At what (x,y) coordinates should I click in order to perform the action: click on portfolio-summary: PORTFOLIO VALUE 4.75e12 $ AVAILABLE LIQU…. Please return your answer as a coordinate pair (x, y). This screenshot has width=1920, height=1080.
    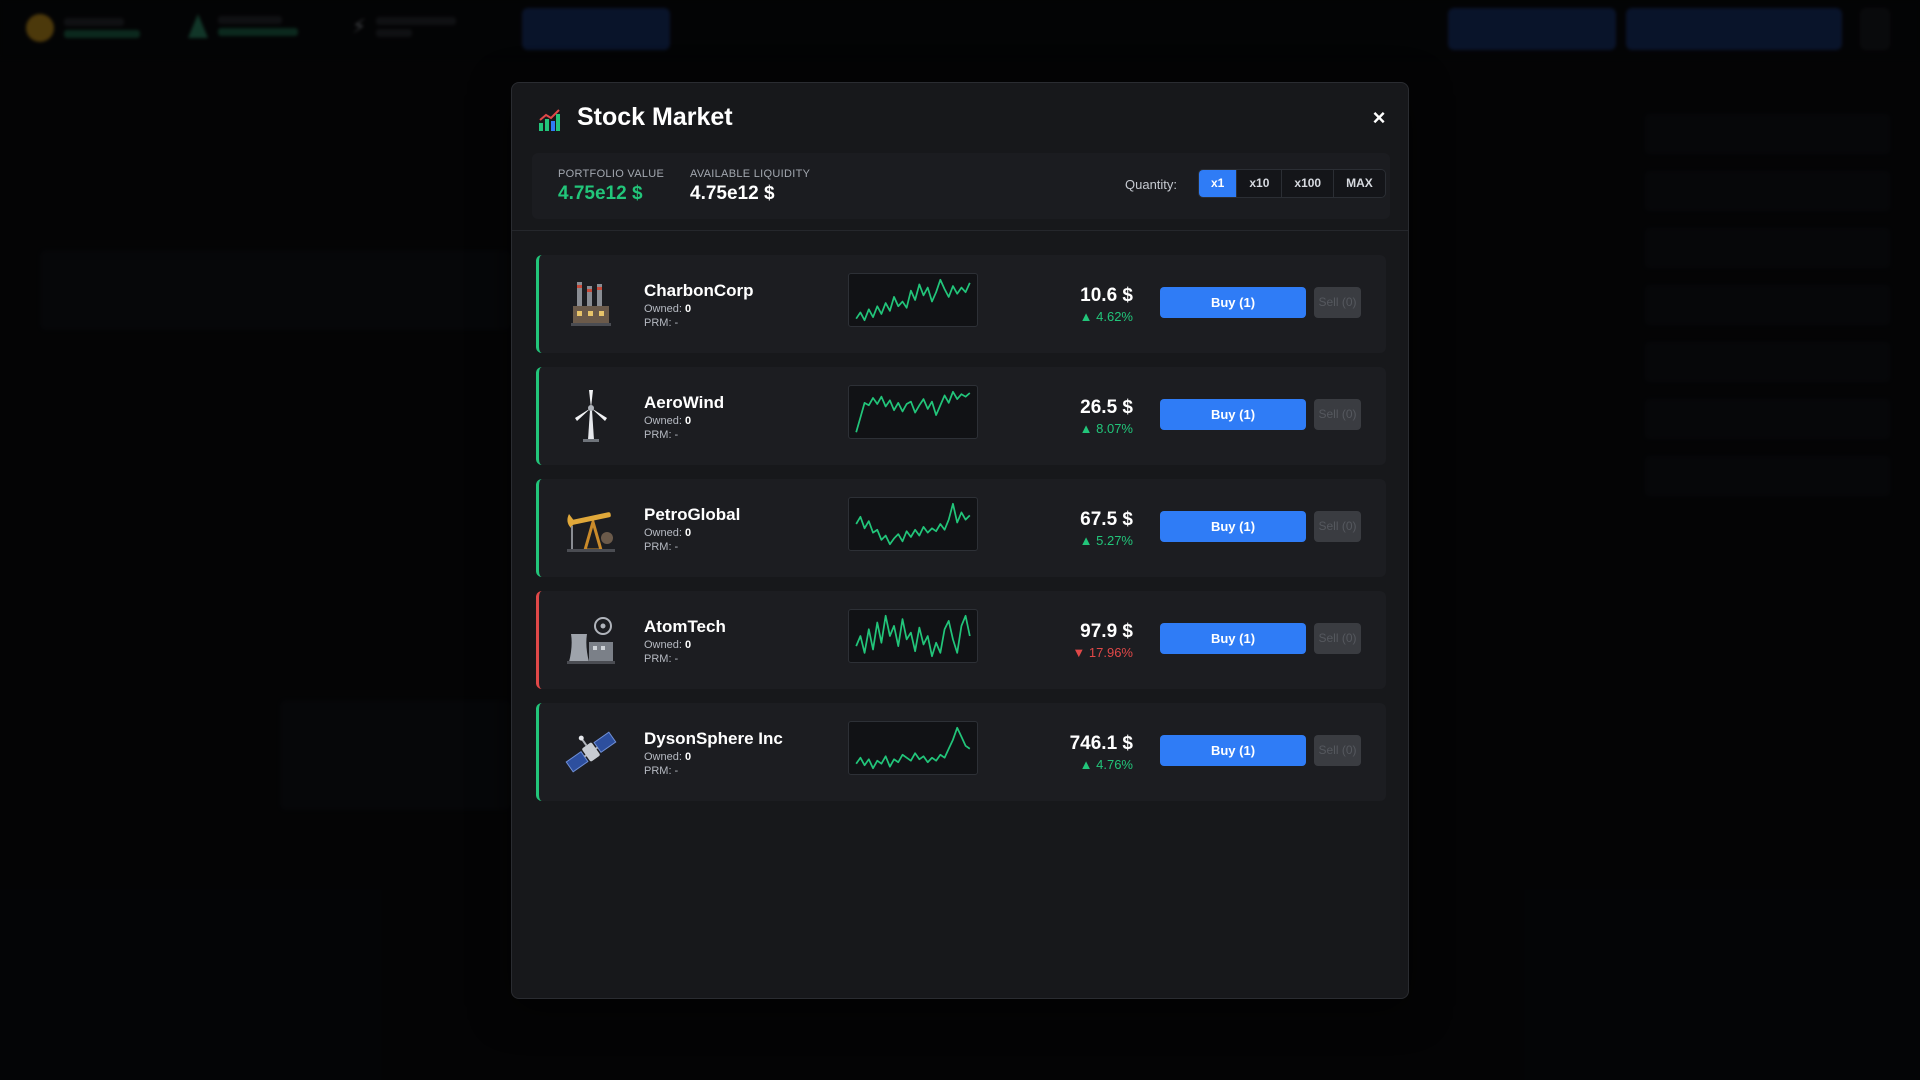
    Looking at the image, I should click on (961, 186).